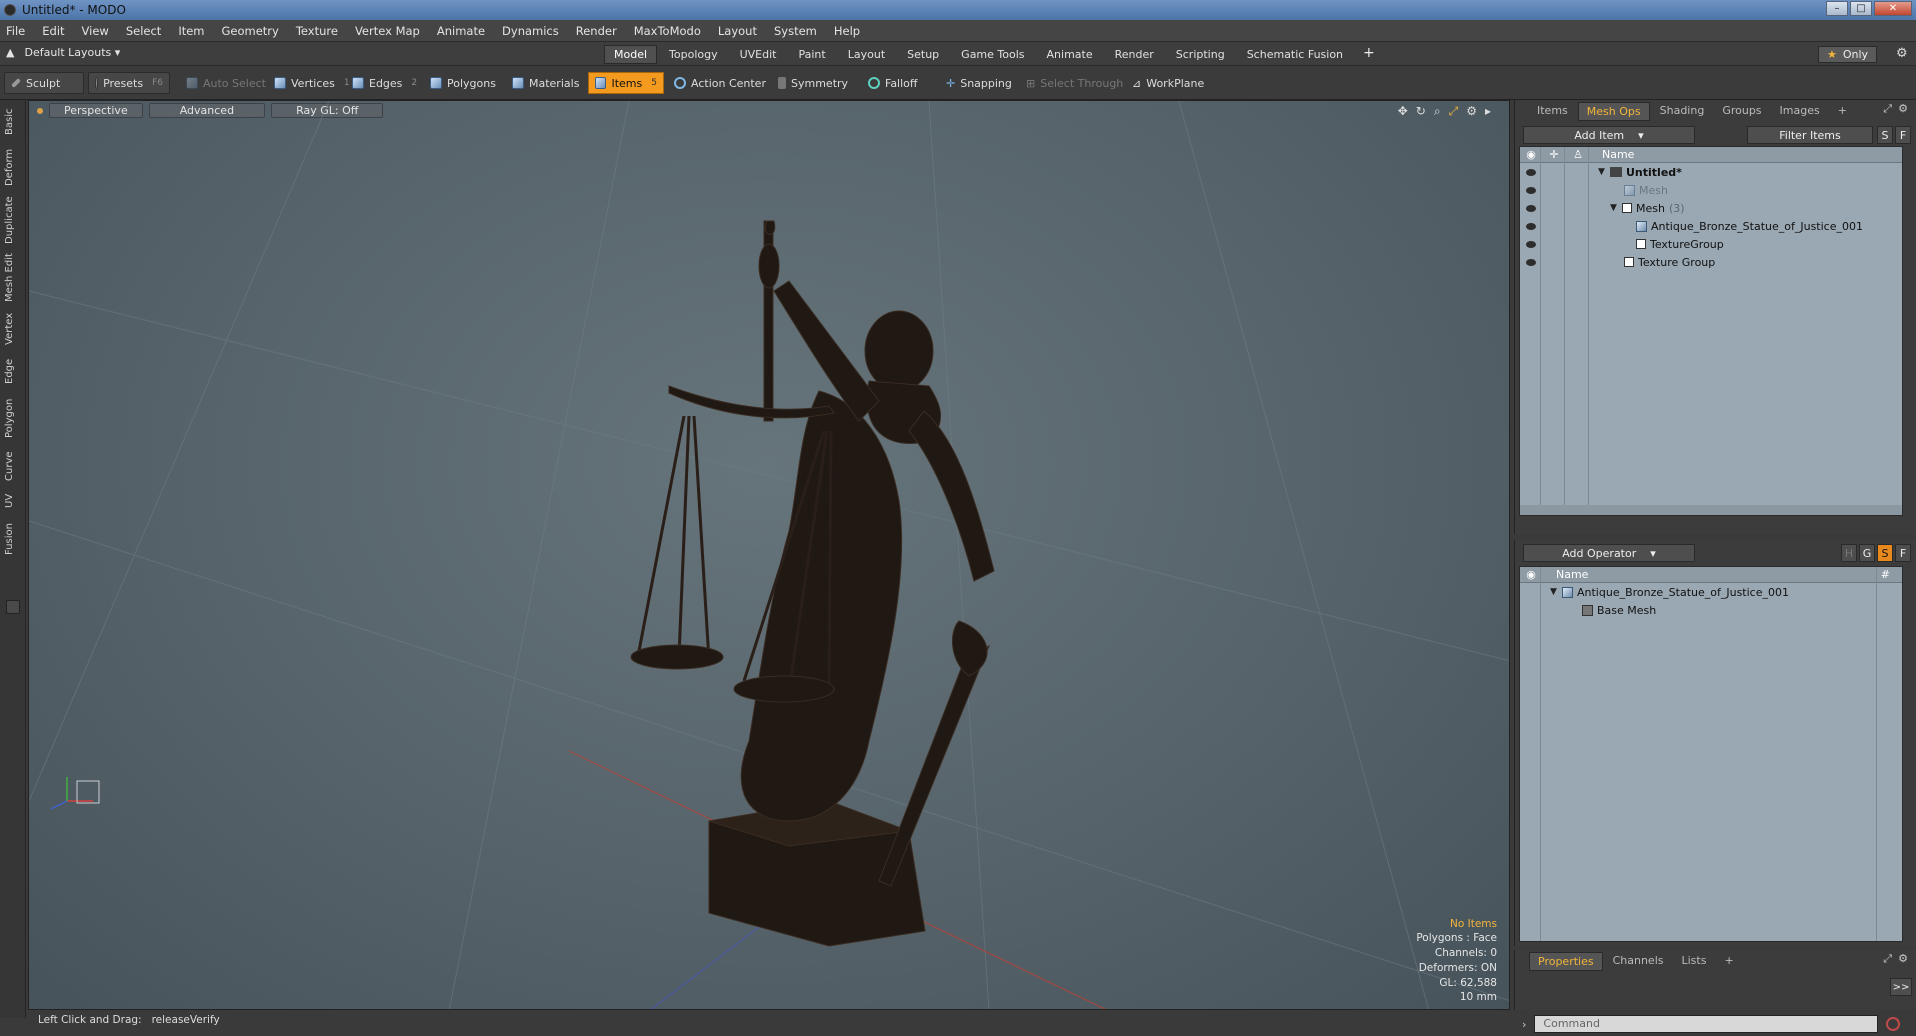  I want to click on menu-layout: Layout, so click(737, 31).